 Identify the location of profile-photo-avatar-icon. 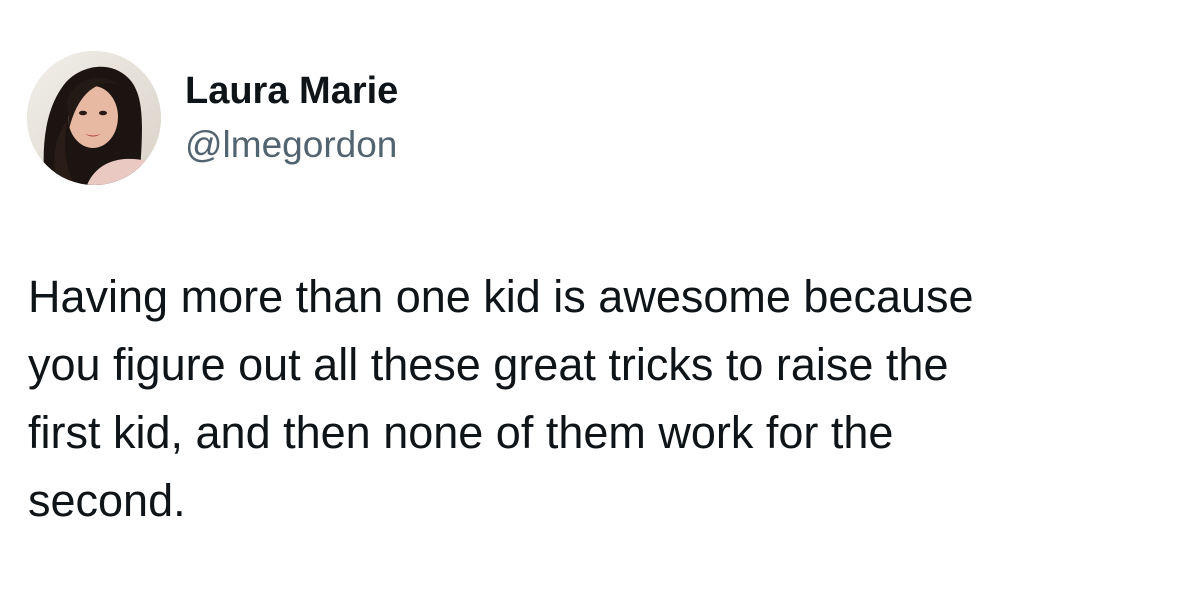
(94, 118).